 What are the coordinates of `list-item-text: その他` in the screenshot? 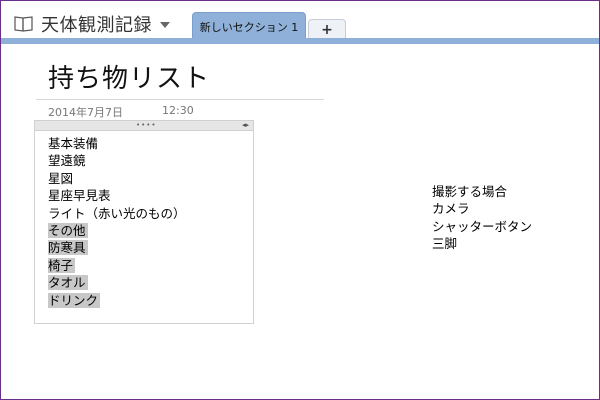 It's located at (68, 230).